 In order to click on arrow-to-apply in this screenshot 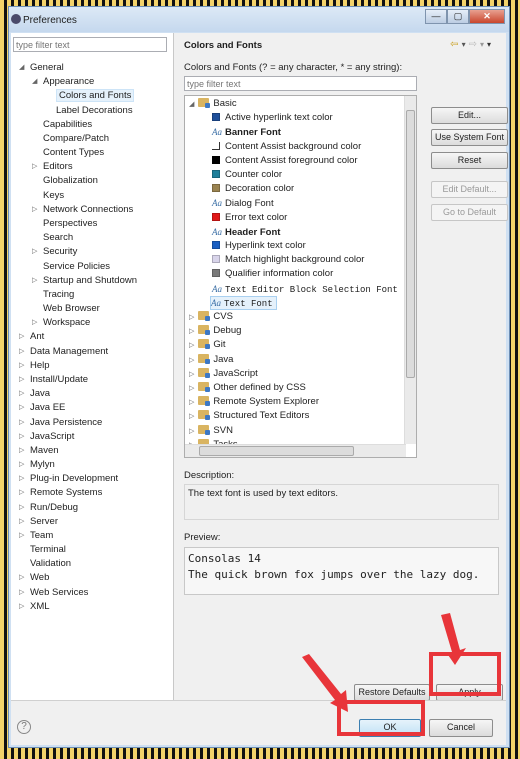, I will do `click(453, 639)`.